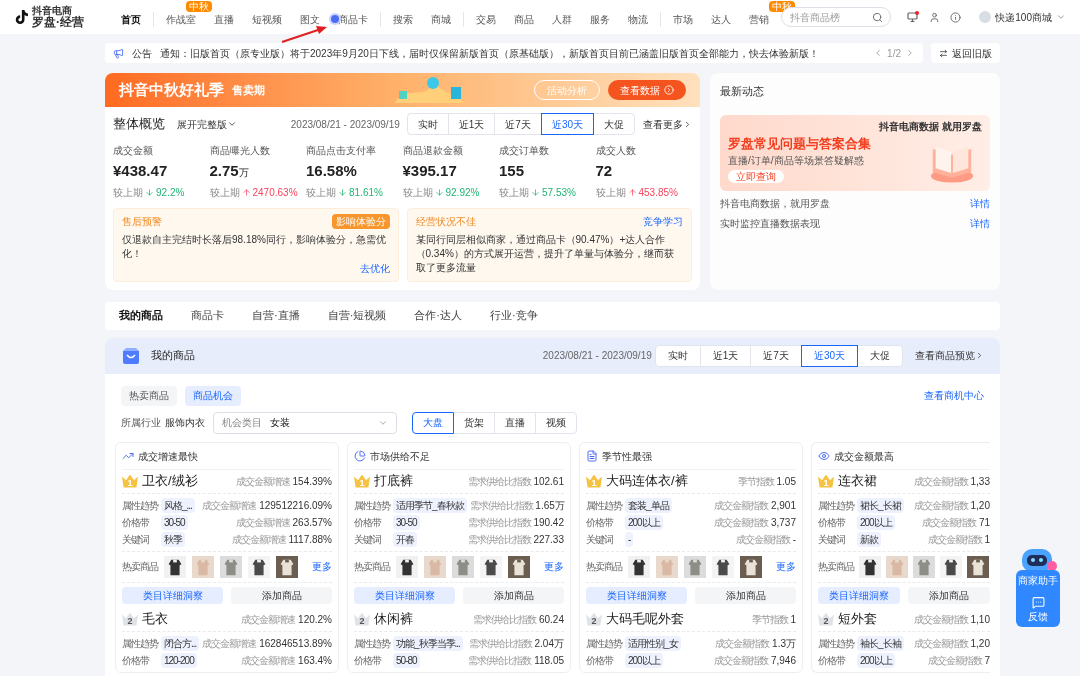  What do you see at coordinates (1023, 17) in the screenshot?
I see `shop-name: 快递100商城` at bounding box center [1023, 17].